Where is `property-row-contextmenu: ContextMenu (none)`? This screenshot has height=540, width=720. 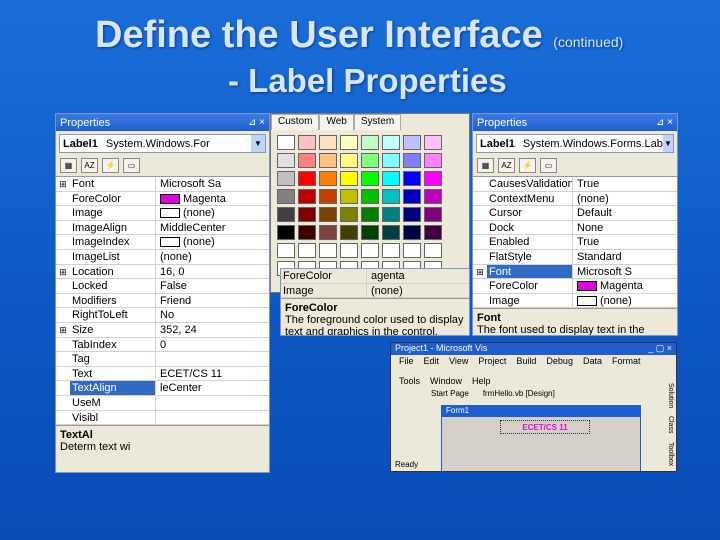 property-row-contextmenu: ContextMenu (none) is located at coordinates (575, 199).